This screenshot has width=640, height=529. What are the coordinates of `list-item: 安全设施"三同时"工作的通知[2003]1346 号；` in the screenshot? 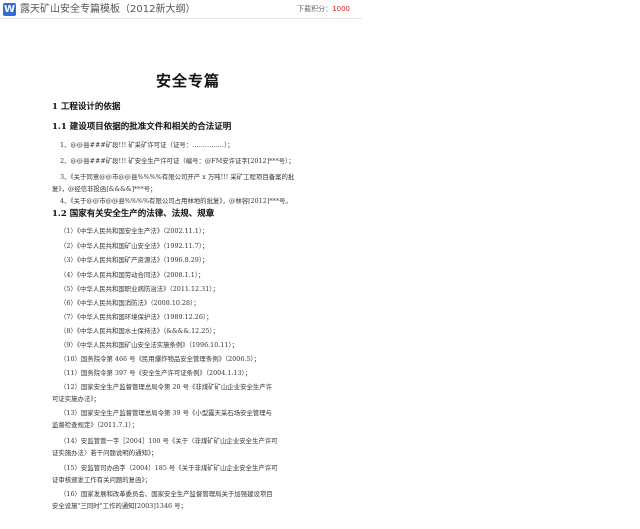 It's located at (119, 506).